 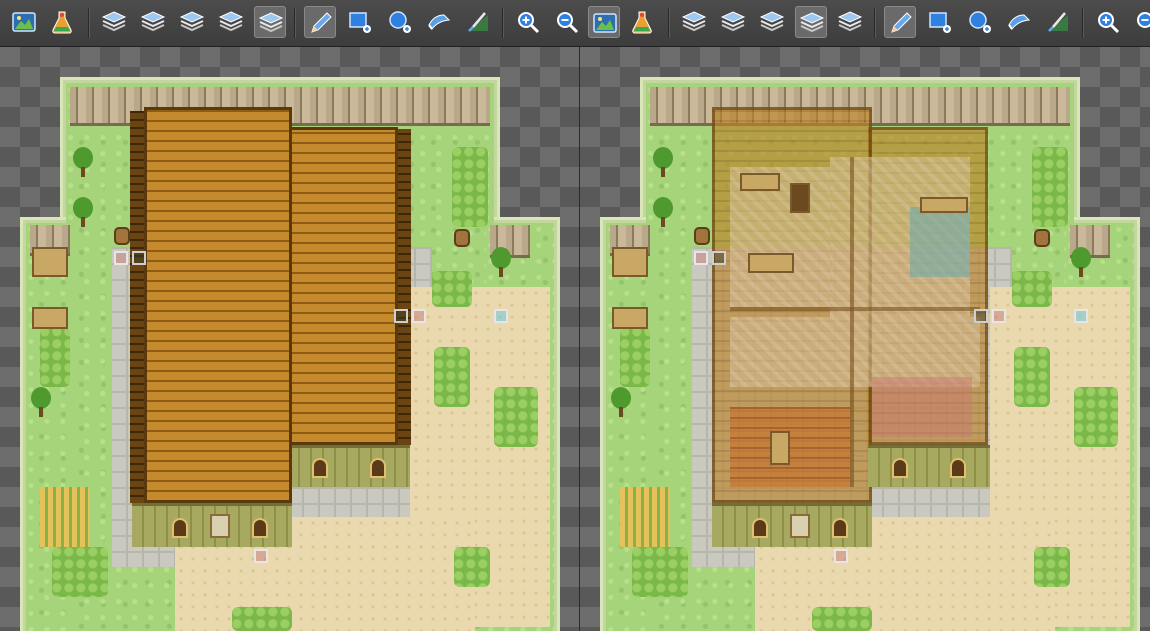 I want to click on roof-right-building, so click(x=343, y=286).